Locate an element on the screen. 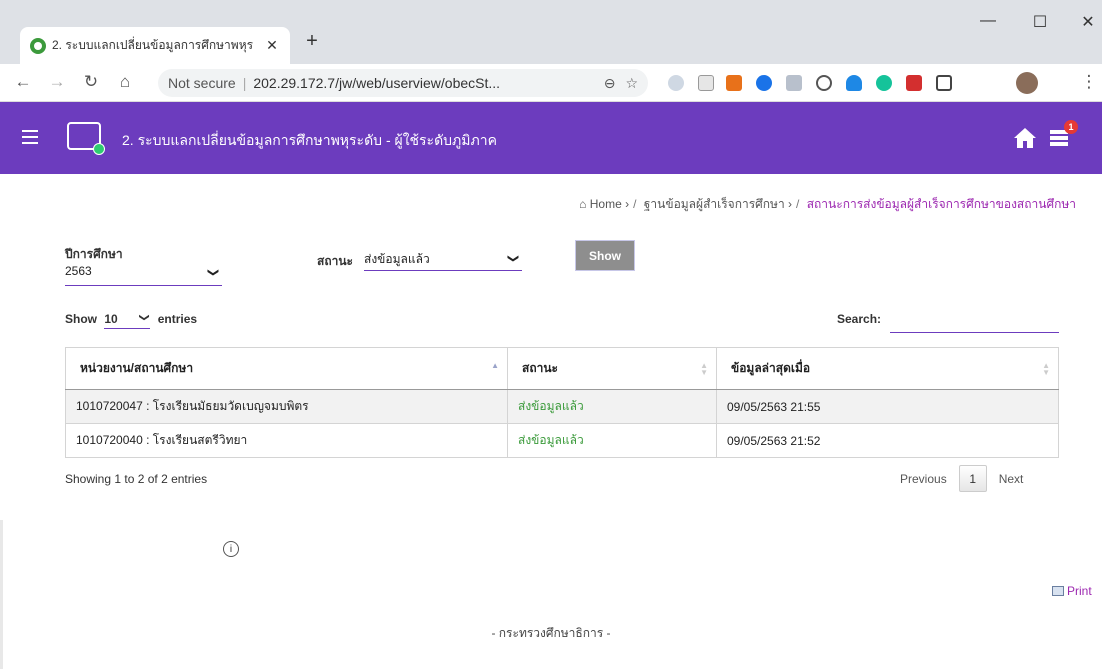  sort-asc-icon: ▲ is located at coordinates (495, 365).